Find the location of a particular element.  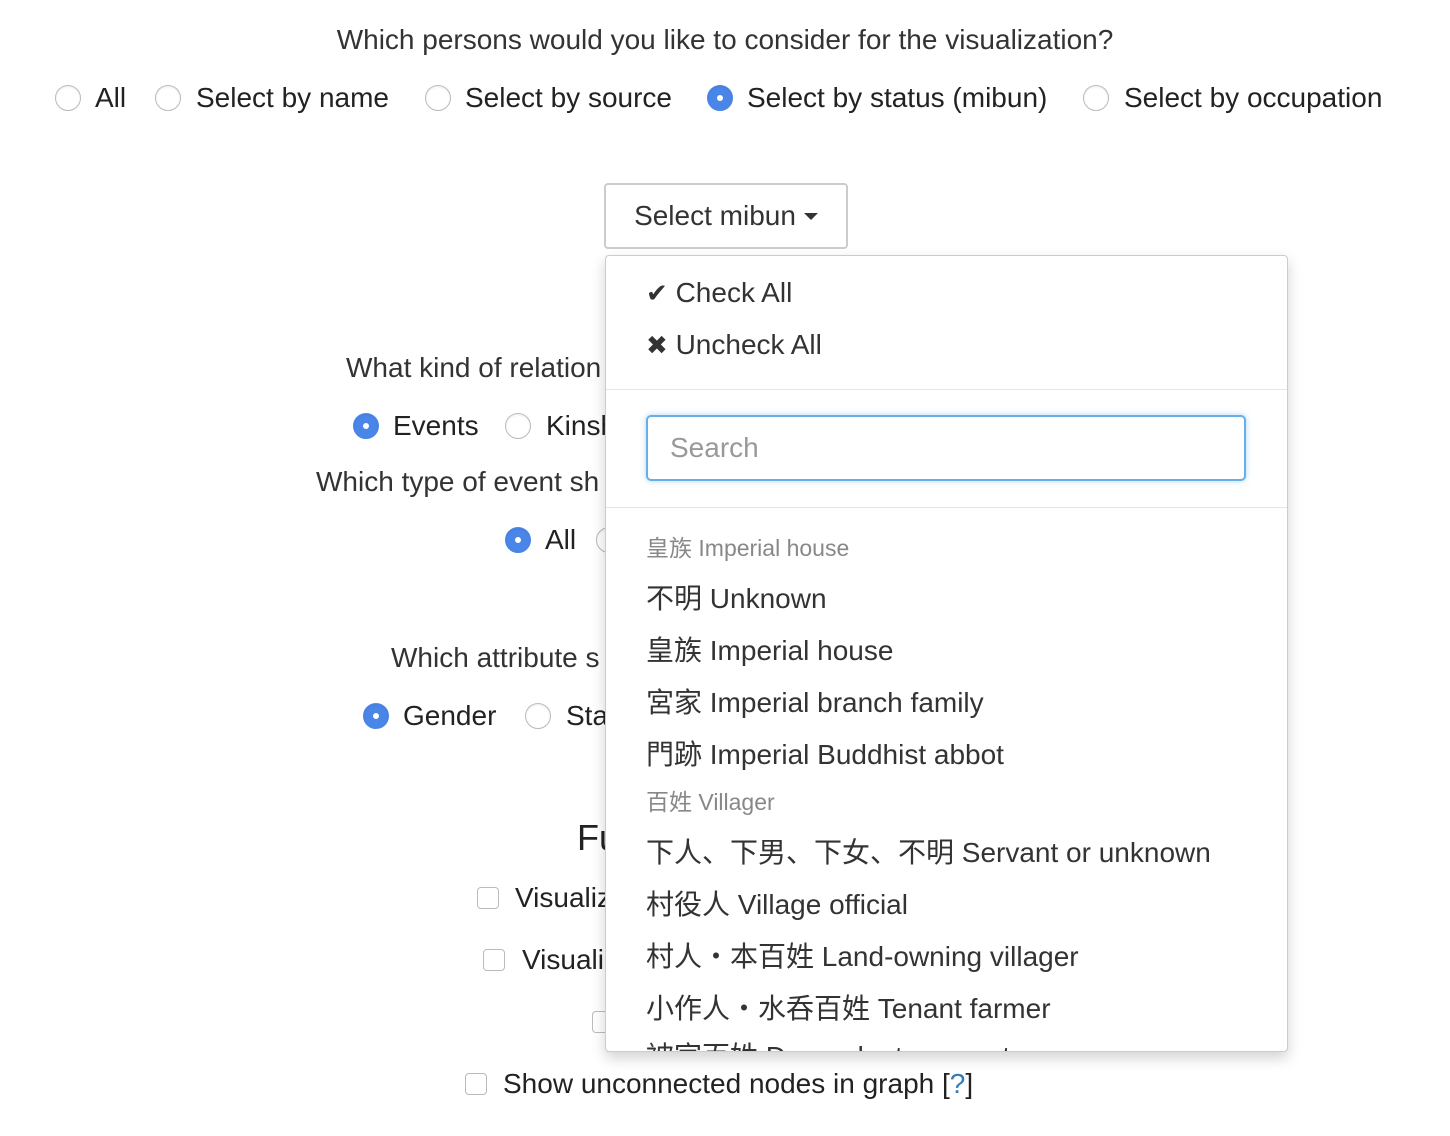

checkbox-label-visualize-1: Visualiz is located at coordinates (563, 898).